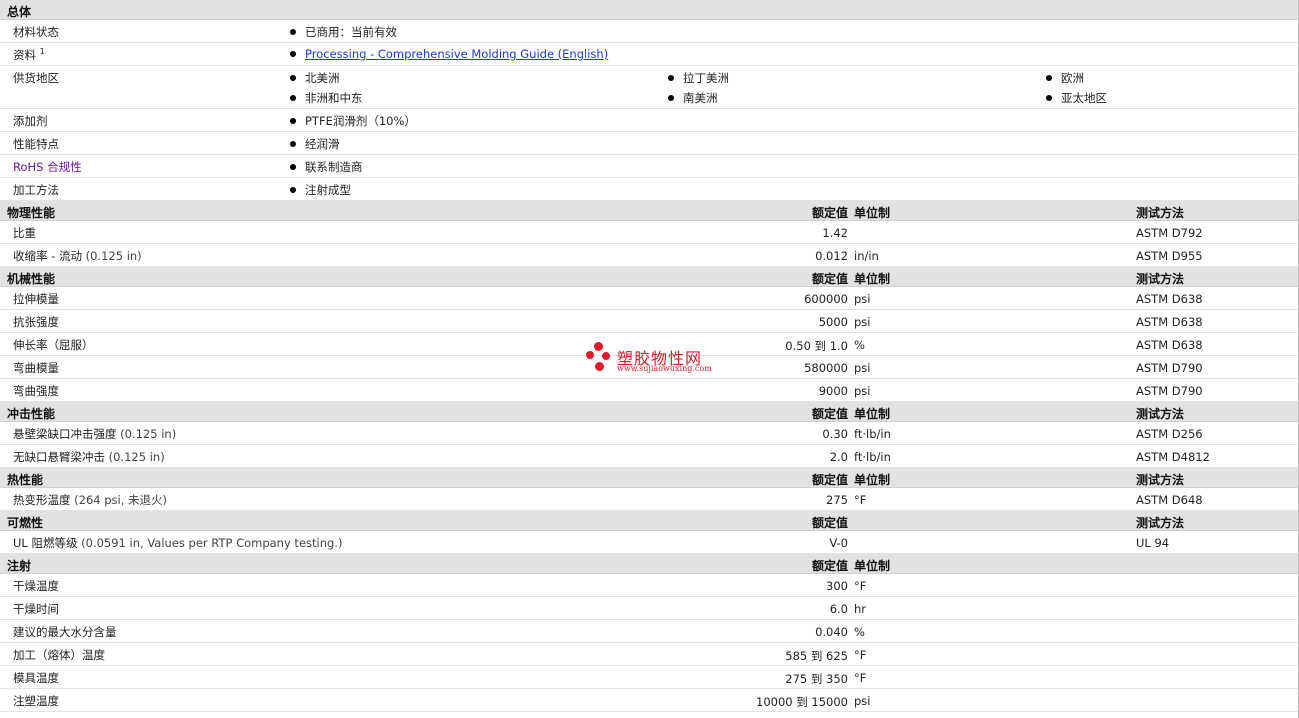  What do you see at coordinates (826, 299) in the screenshot?
I see `property-value: 600000` at bounding box center [826, 299].